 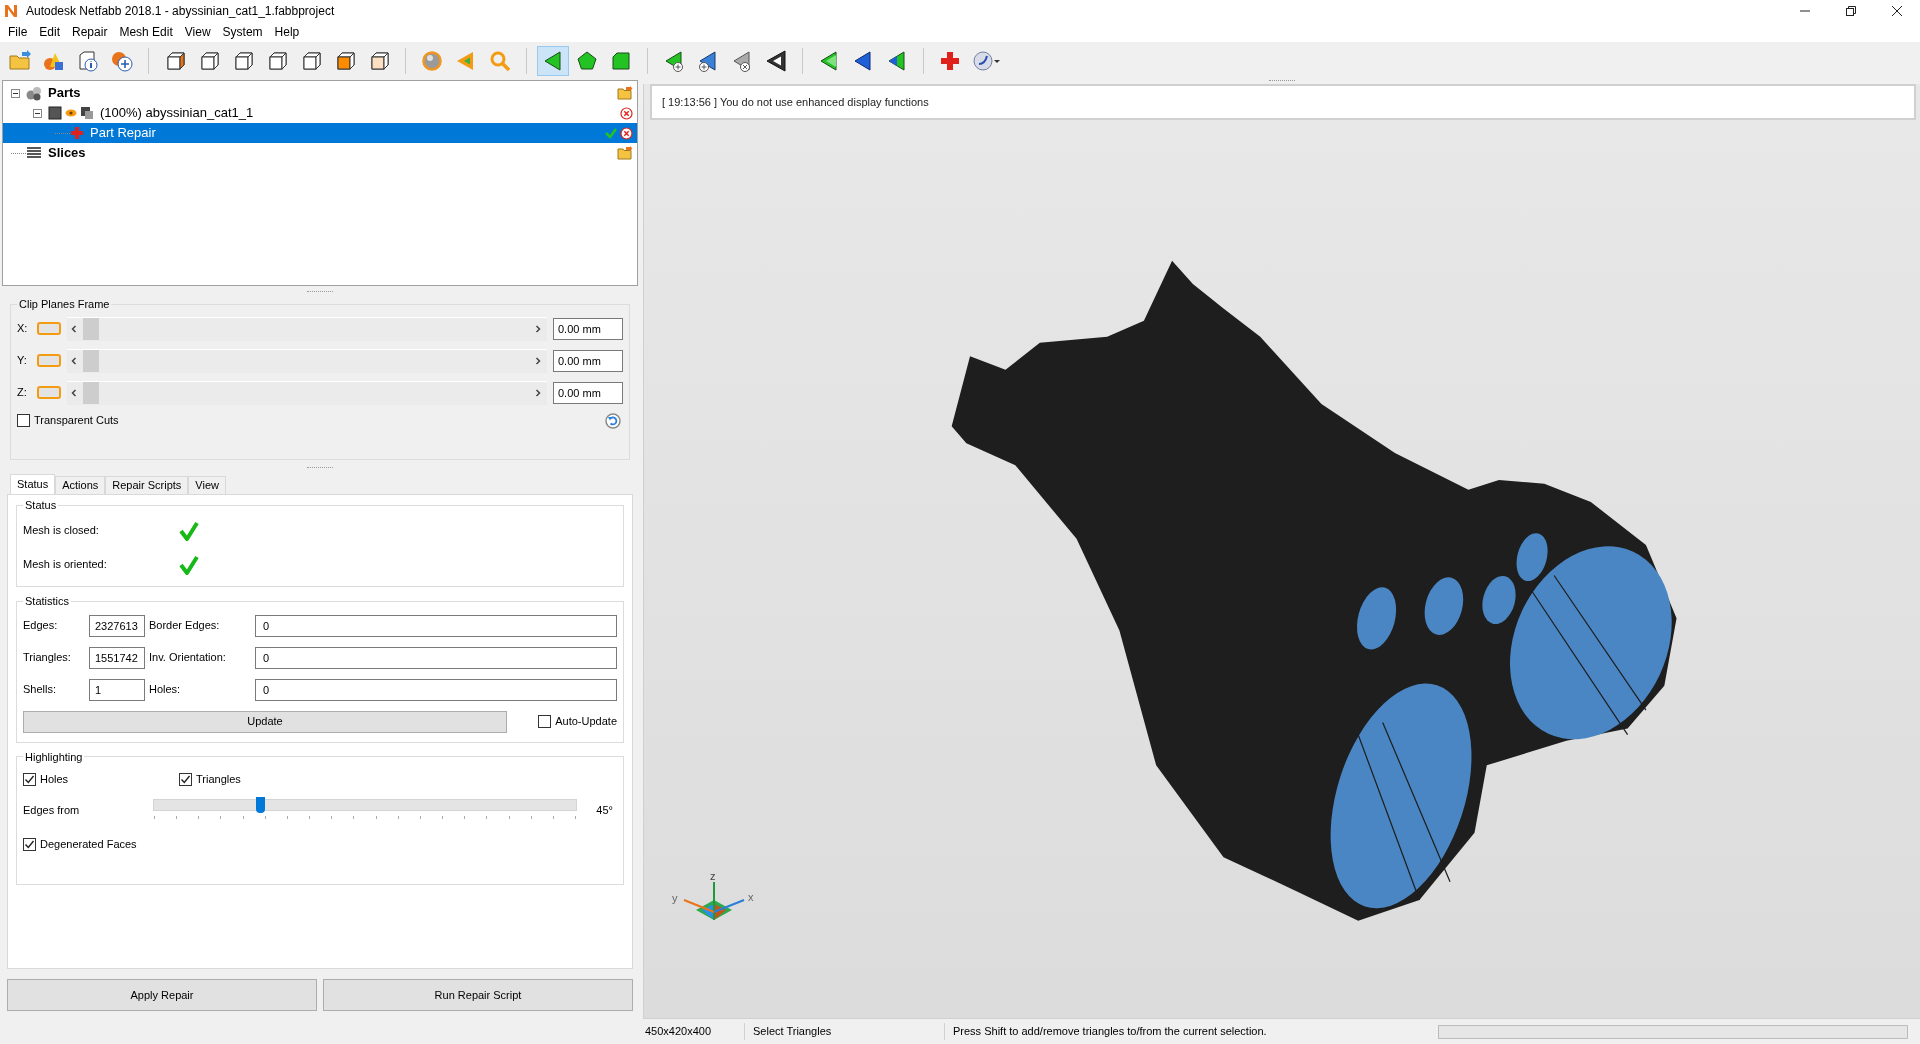 I want to click on field-label: Shells:, so click(x=40, y=690).